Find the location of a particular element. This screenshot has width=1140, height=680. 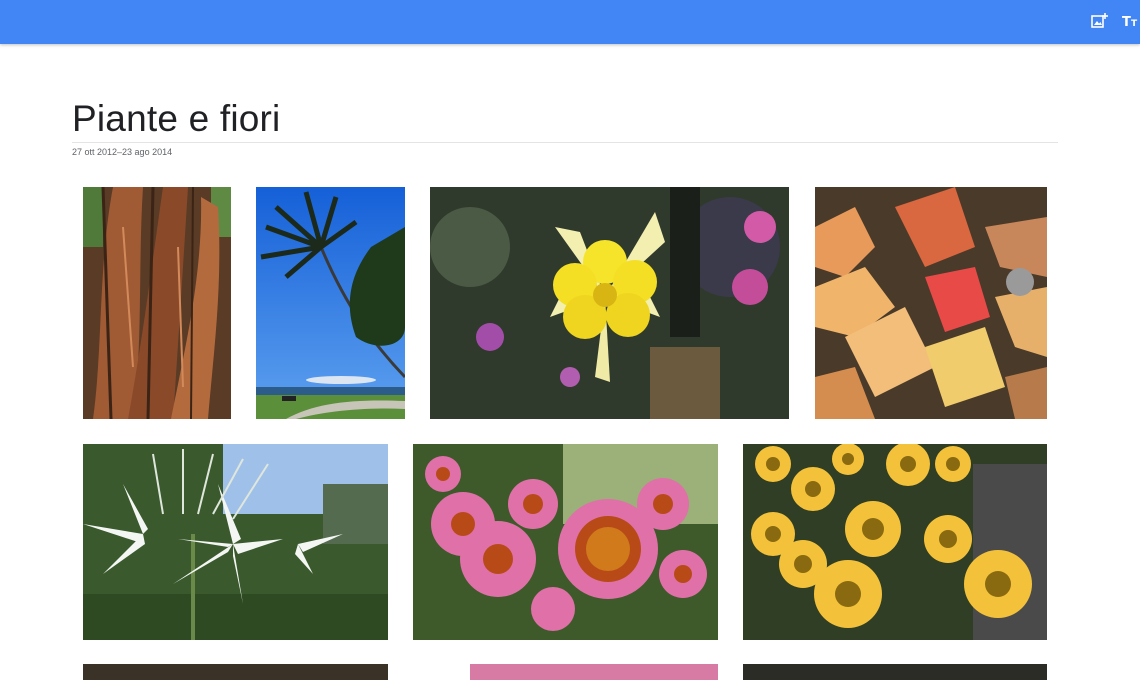

album-date-range: 27 ott 2012–23 ago 2014 is located at coordinates (122, 152).